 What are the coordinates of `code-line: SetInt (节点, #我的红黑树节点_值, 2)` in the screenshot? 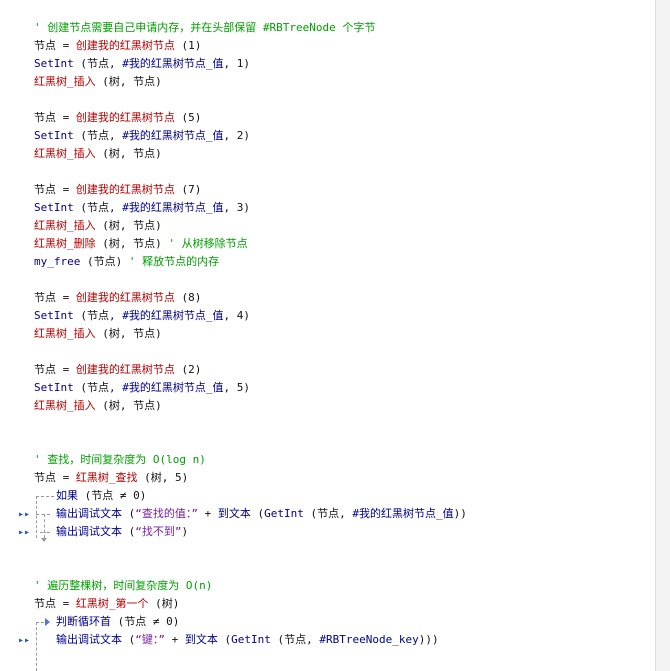 It's located at (142, 136).